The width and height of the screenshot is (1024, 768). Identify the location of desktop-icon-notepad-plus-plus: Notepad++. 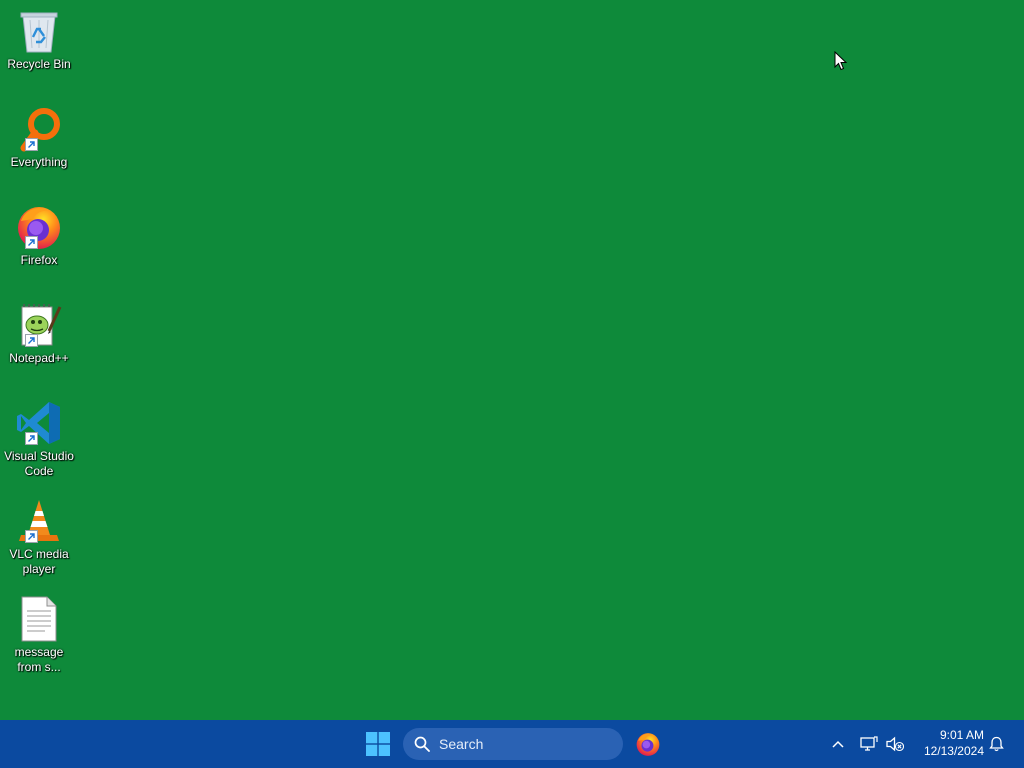
(39, 333).